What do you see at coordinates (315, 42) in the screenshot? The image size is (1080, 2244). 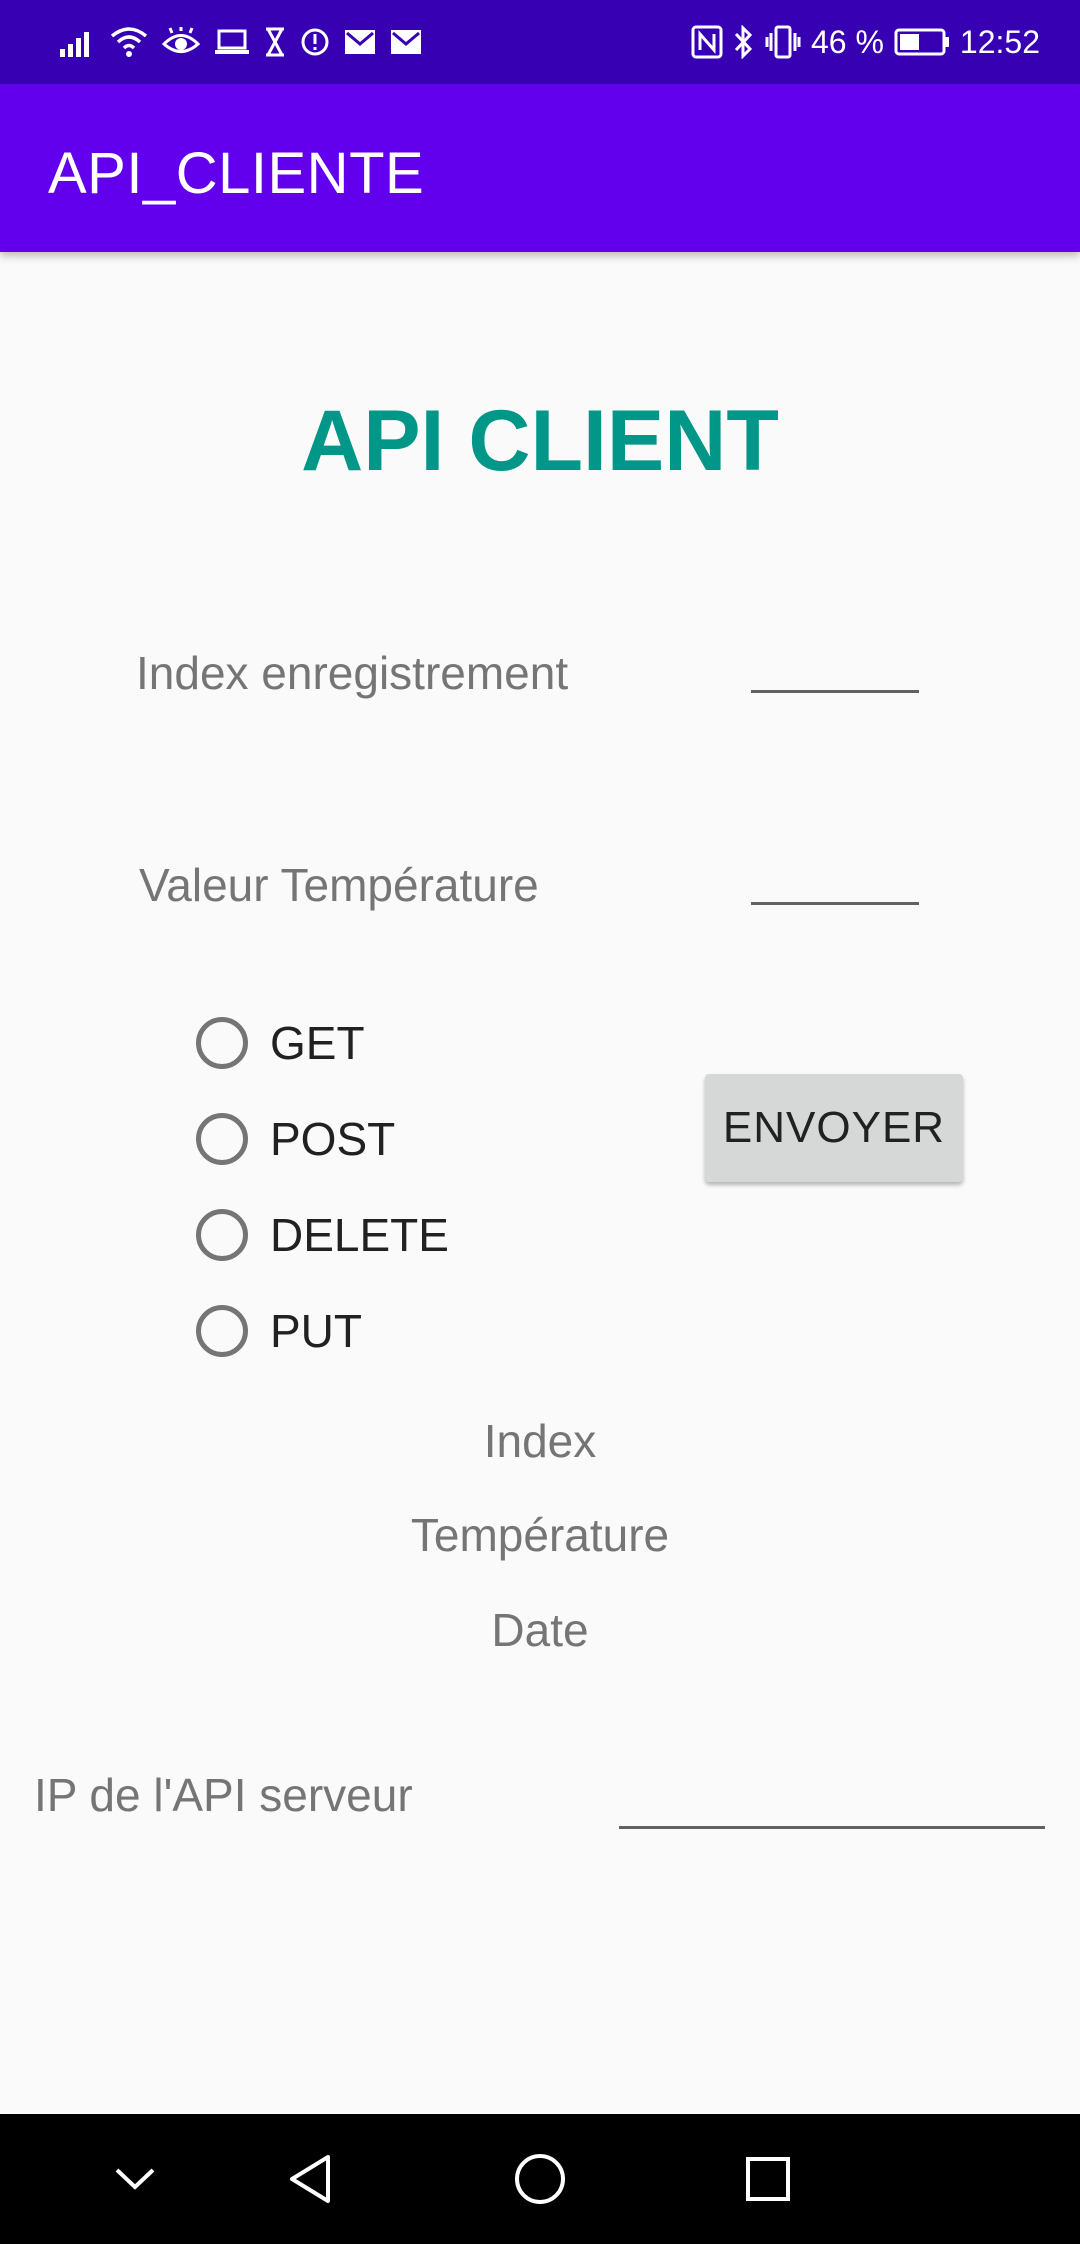 I see `alert-icon` at bounding box center [315, 42].